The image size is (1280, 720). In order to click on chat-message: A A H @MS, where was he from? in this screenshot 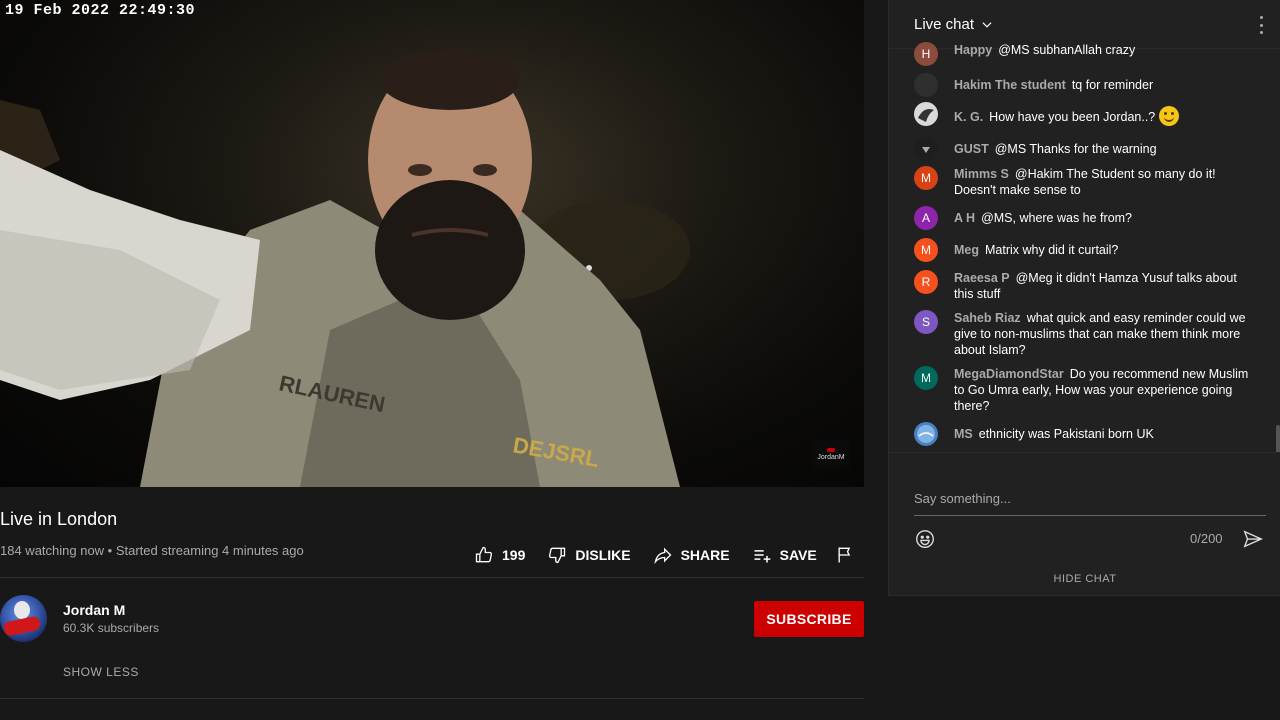, I will do `click(1086, 218)`.